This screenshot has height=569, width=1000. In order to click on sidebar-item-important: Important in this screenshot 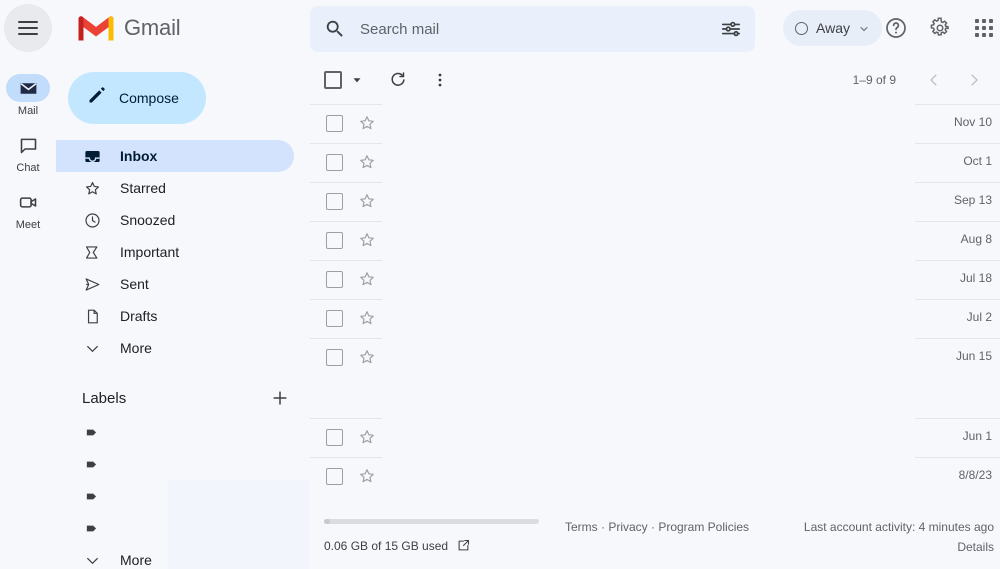, I will do `click(175, 252)`.